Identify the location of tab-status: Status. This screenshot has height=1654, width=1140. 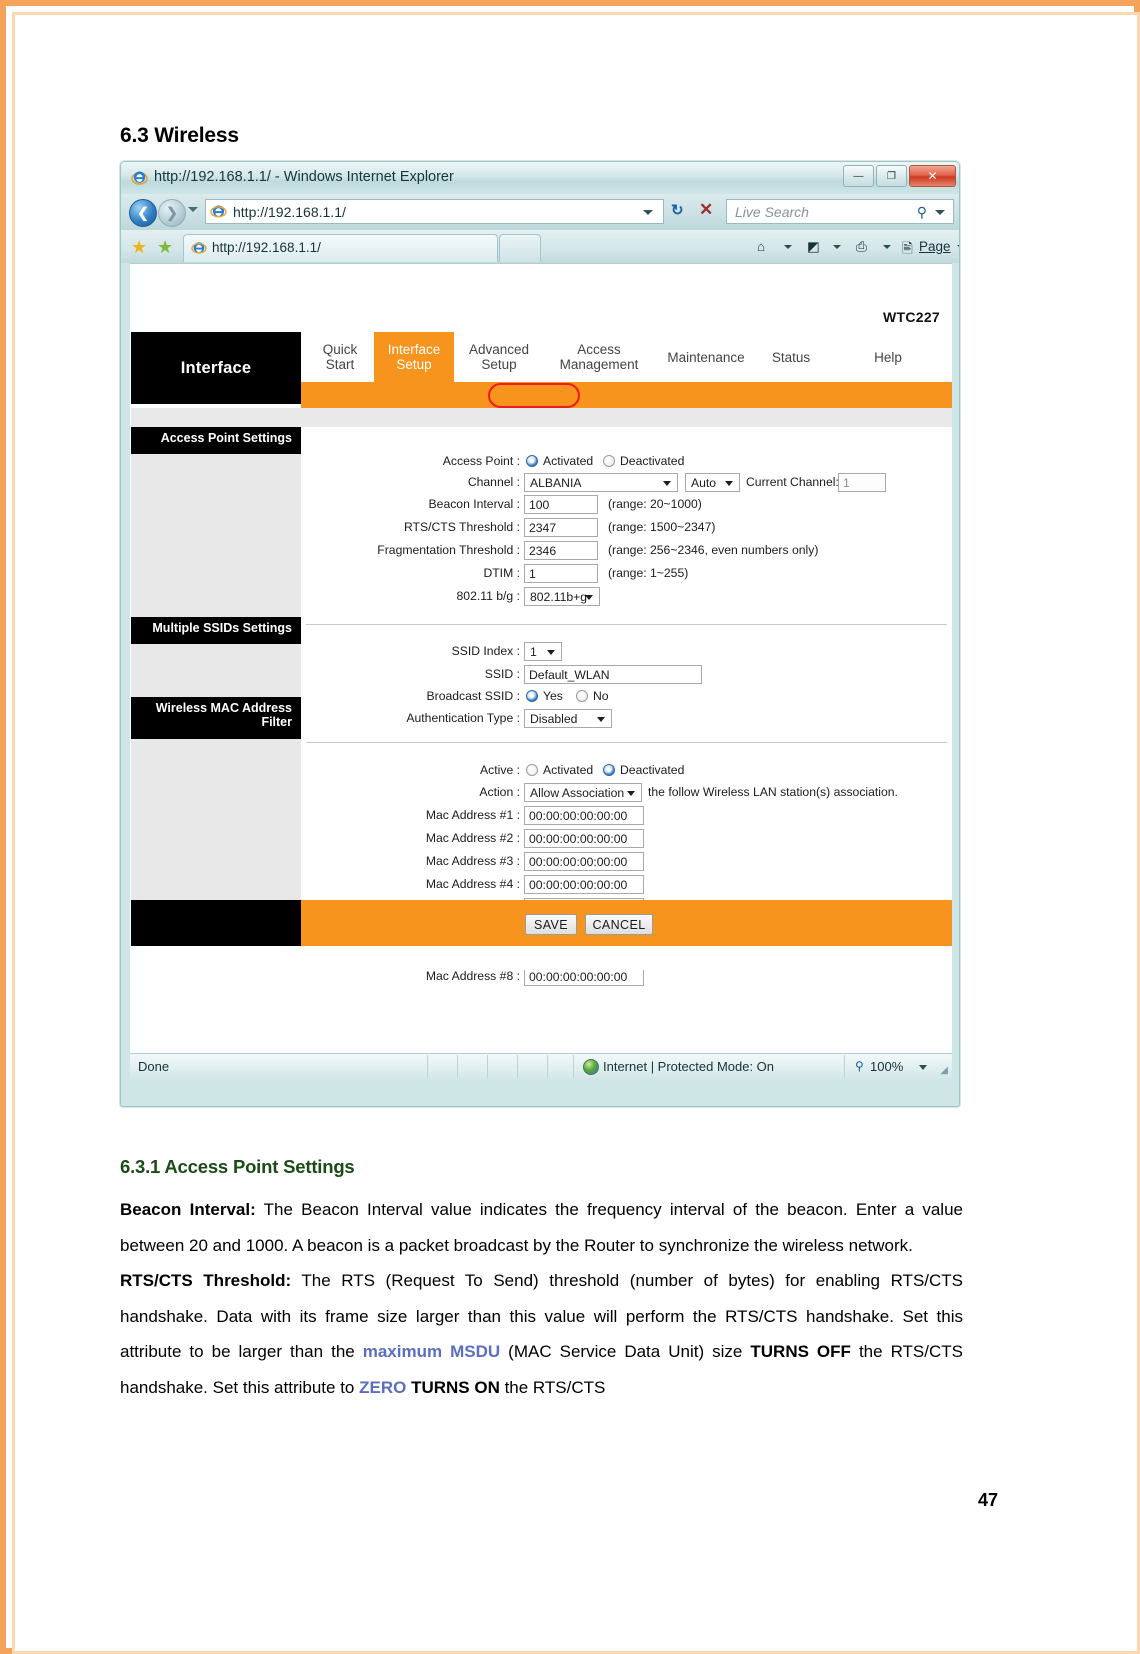
(791, 357).